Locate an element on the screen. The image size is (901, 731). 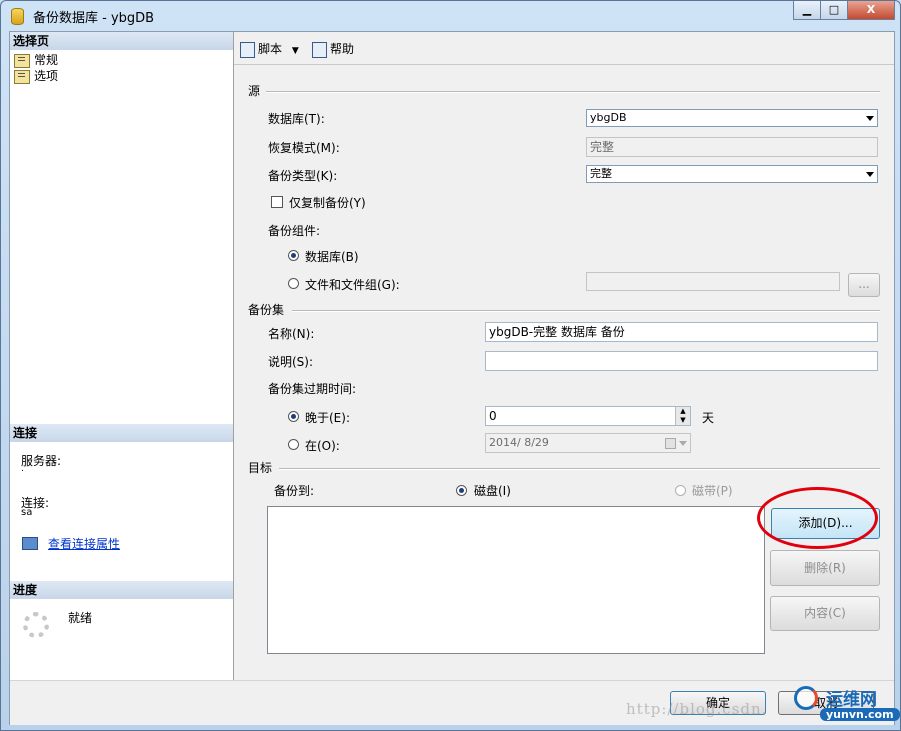
toolbar: 脚本 ▼ 帮助 is located at coordinates (564, 48).